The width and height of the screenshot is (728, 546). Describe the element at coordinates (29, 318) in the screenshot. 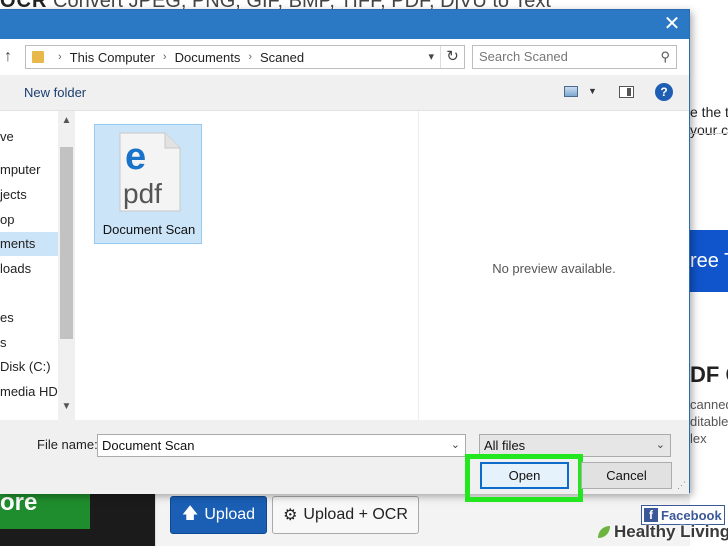

I see `sidebar-item: es` at that location.